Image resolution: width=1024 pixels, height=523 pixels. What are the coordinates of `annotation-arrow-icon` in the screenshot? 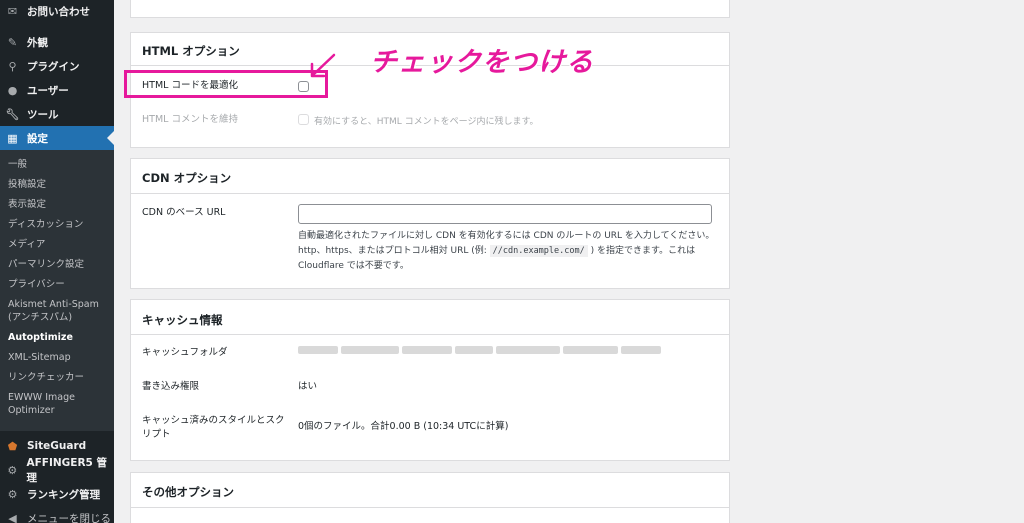 It's located at (323, 65).